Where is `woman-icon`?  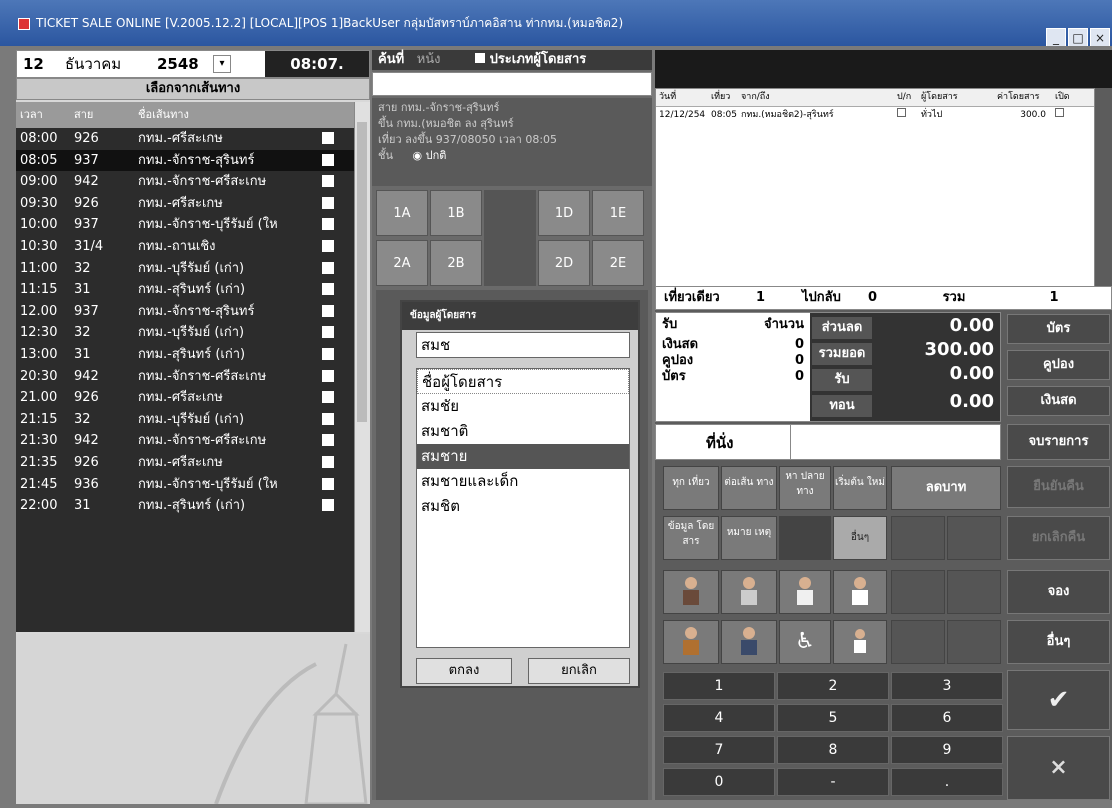 woman-icon is located at coordinates (805, 592).